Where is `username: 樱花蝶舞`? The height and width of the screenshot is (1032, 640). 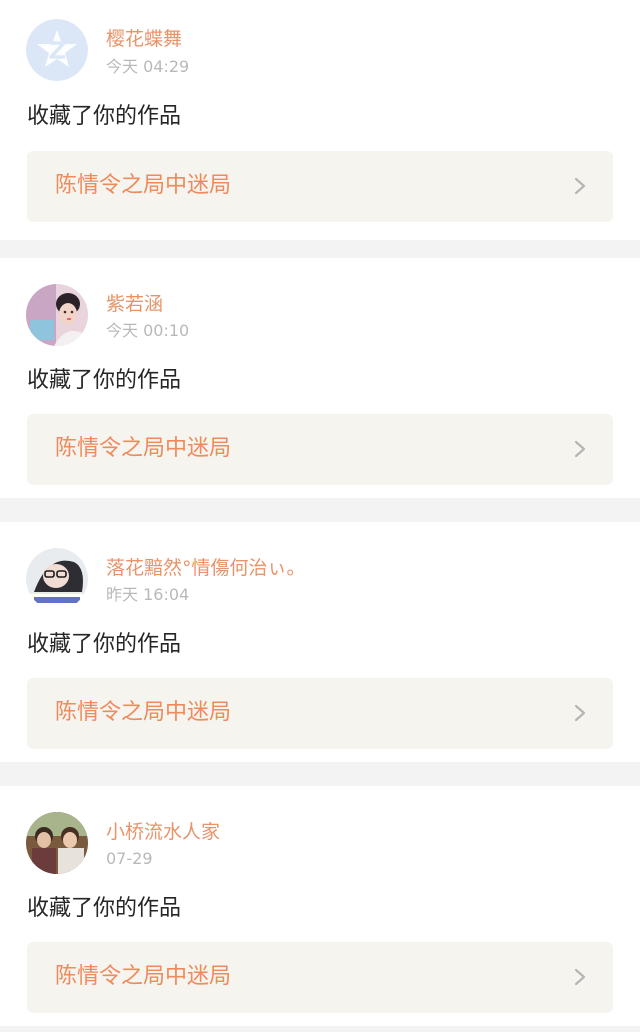 username: 樱花蝶舞 is located at coordinates (144, 39).